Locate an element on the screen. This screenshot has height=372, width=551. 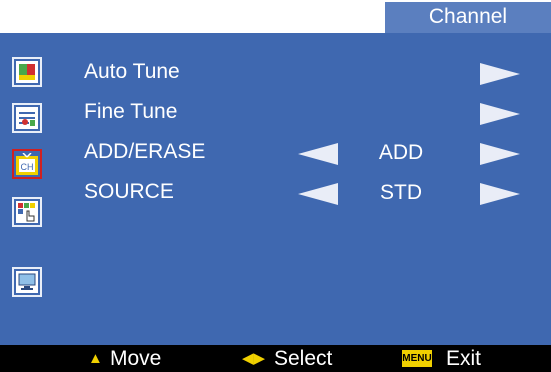
display-icon is located at coordinates (27, 282).